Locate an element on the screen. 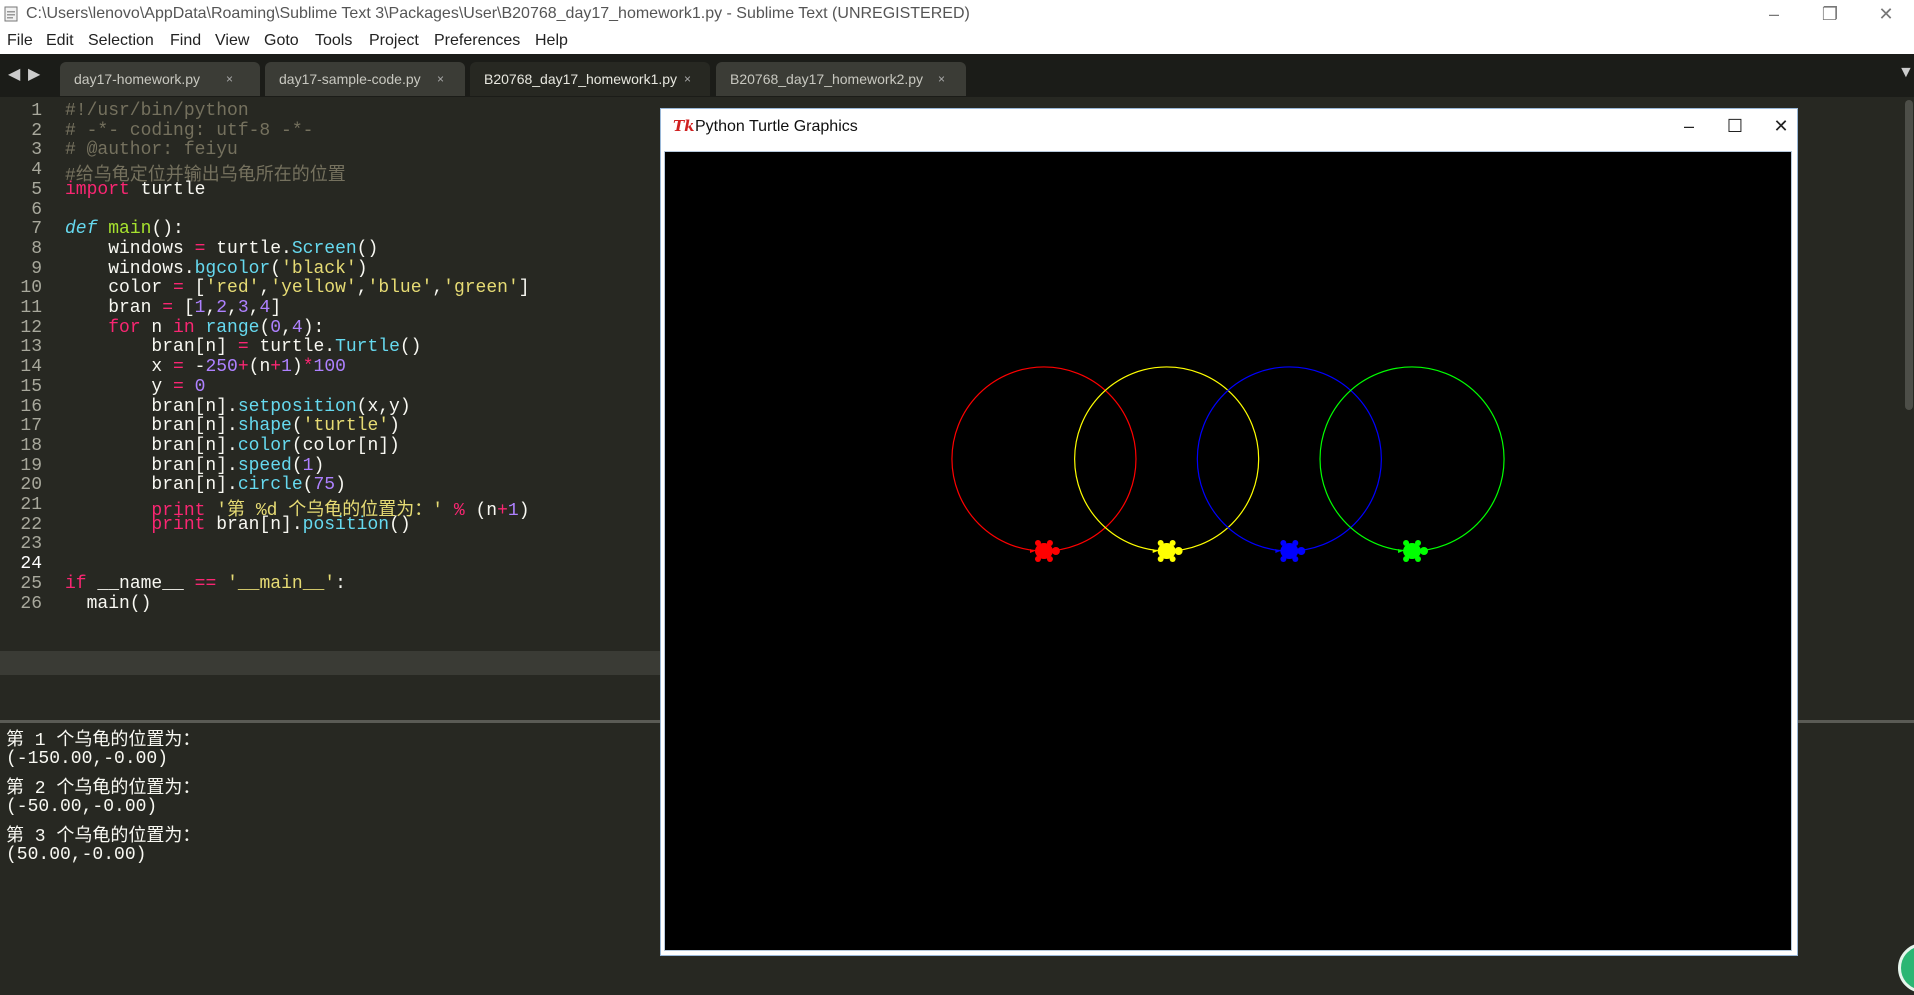 The width and height of the screenshot is (1914, 995). line-number: 5 is located at coordinates (36, 189).